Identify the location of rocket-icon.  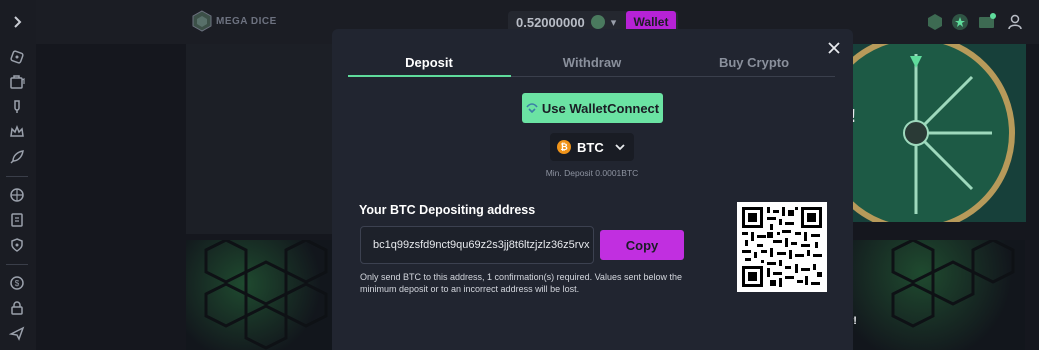
(17, 157).